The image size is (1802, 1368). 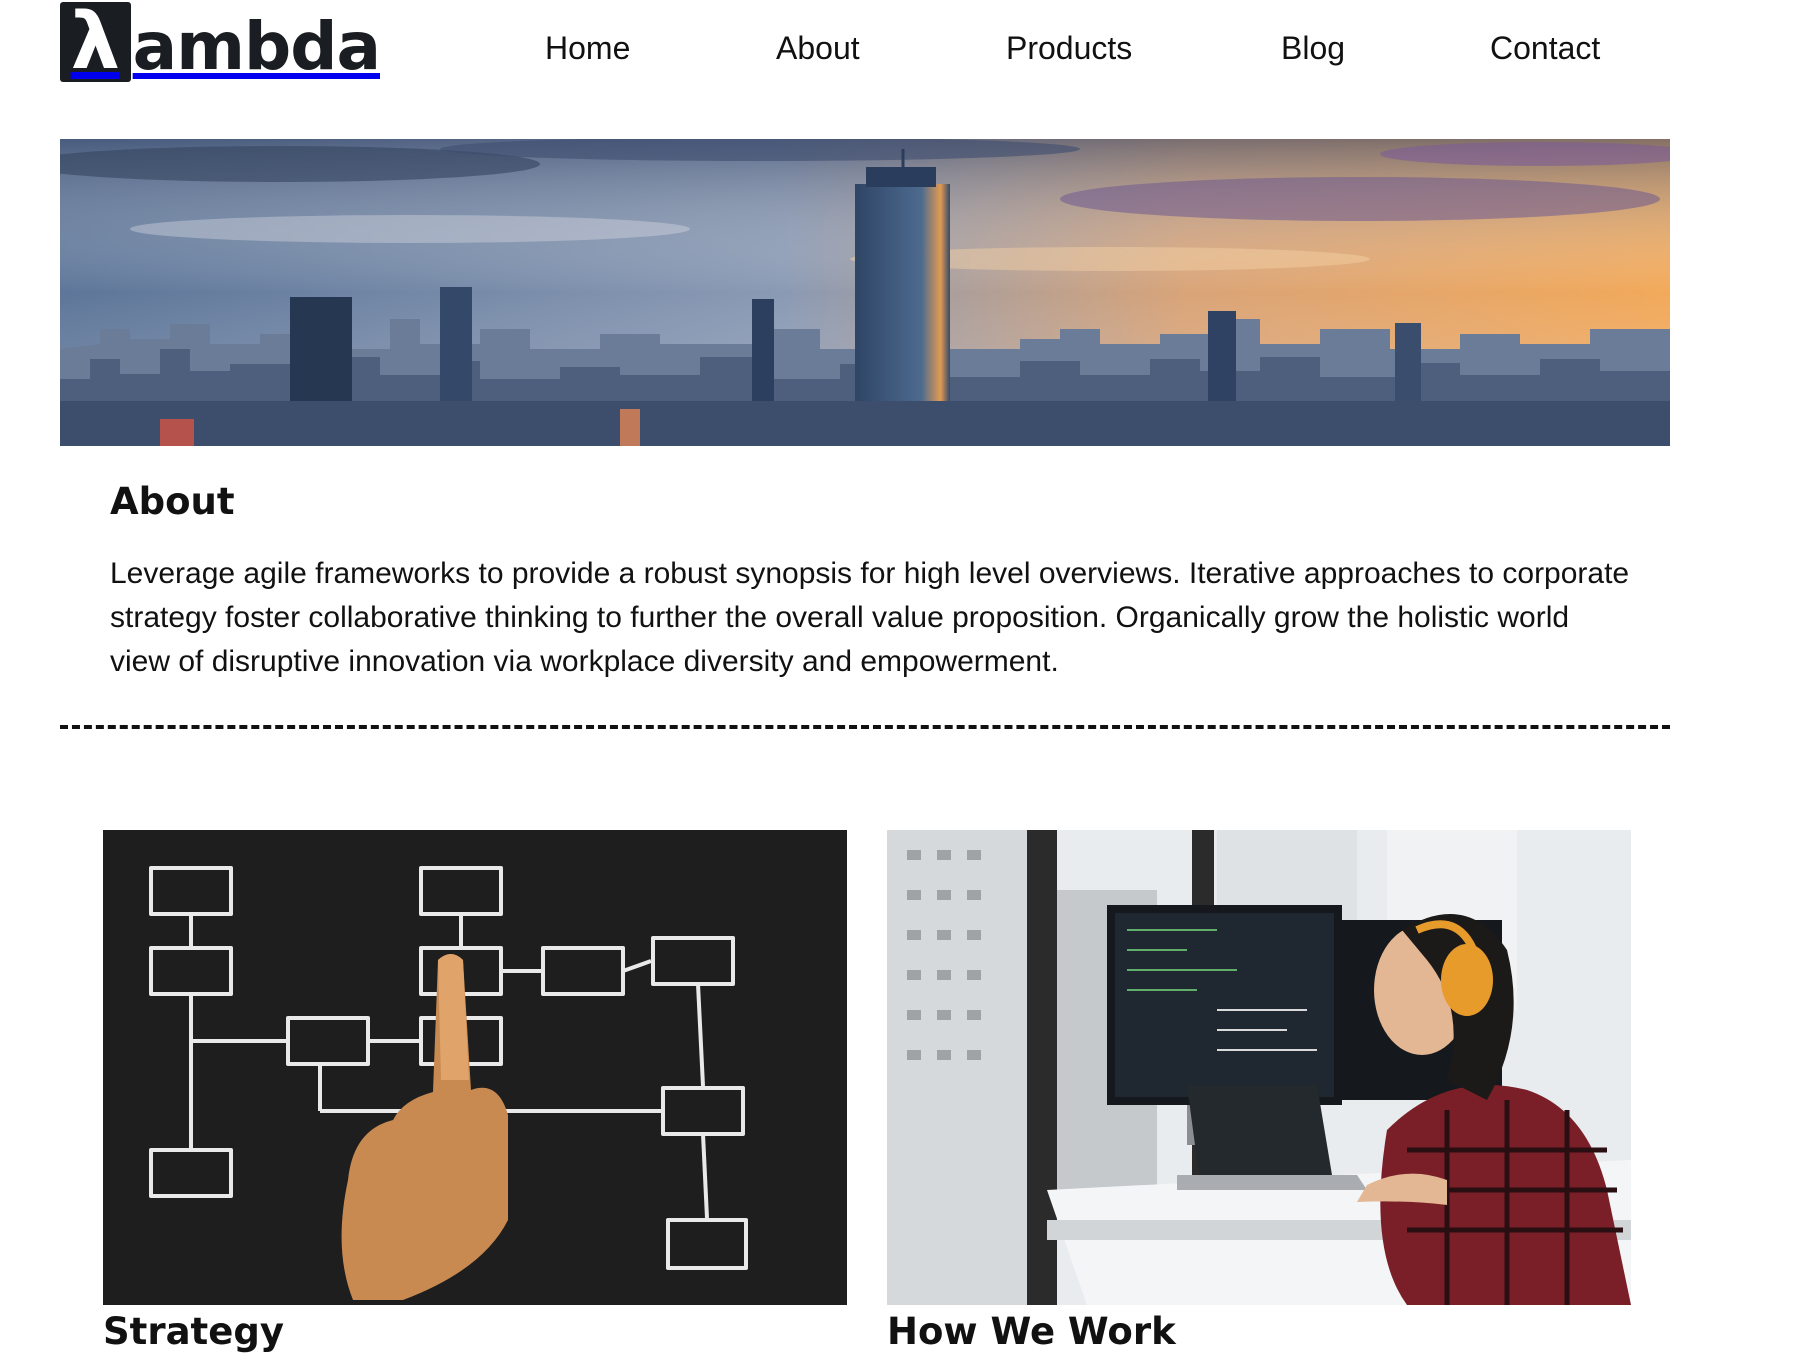 I want to click on nav-about-link: About, so click(x=818, y=48).